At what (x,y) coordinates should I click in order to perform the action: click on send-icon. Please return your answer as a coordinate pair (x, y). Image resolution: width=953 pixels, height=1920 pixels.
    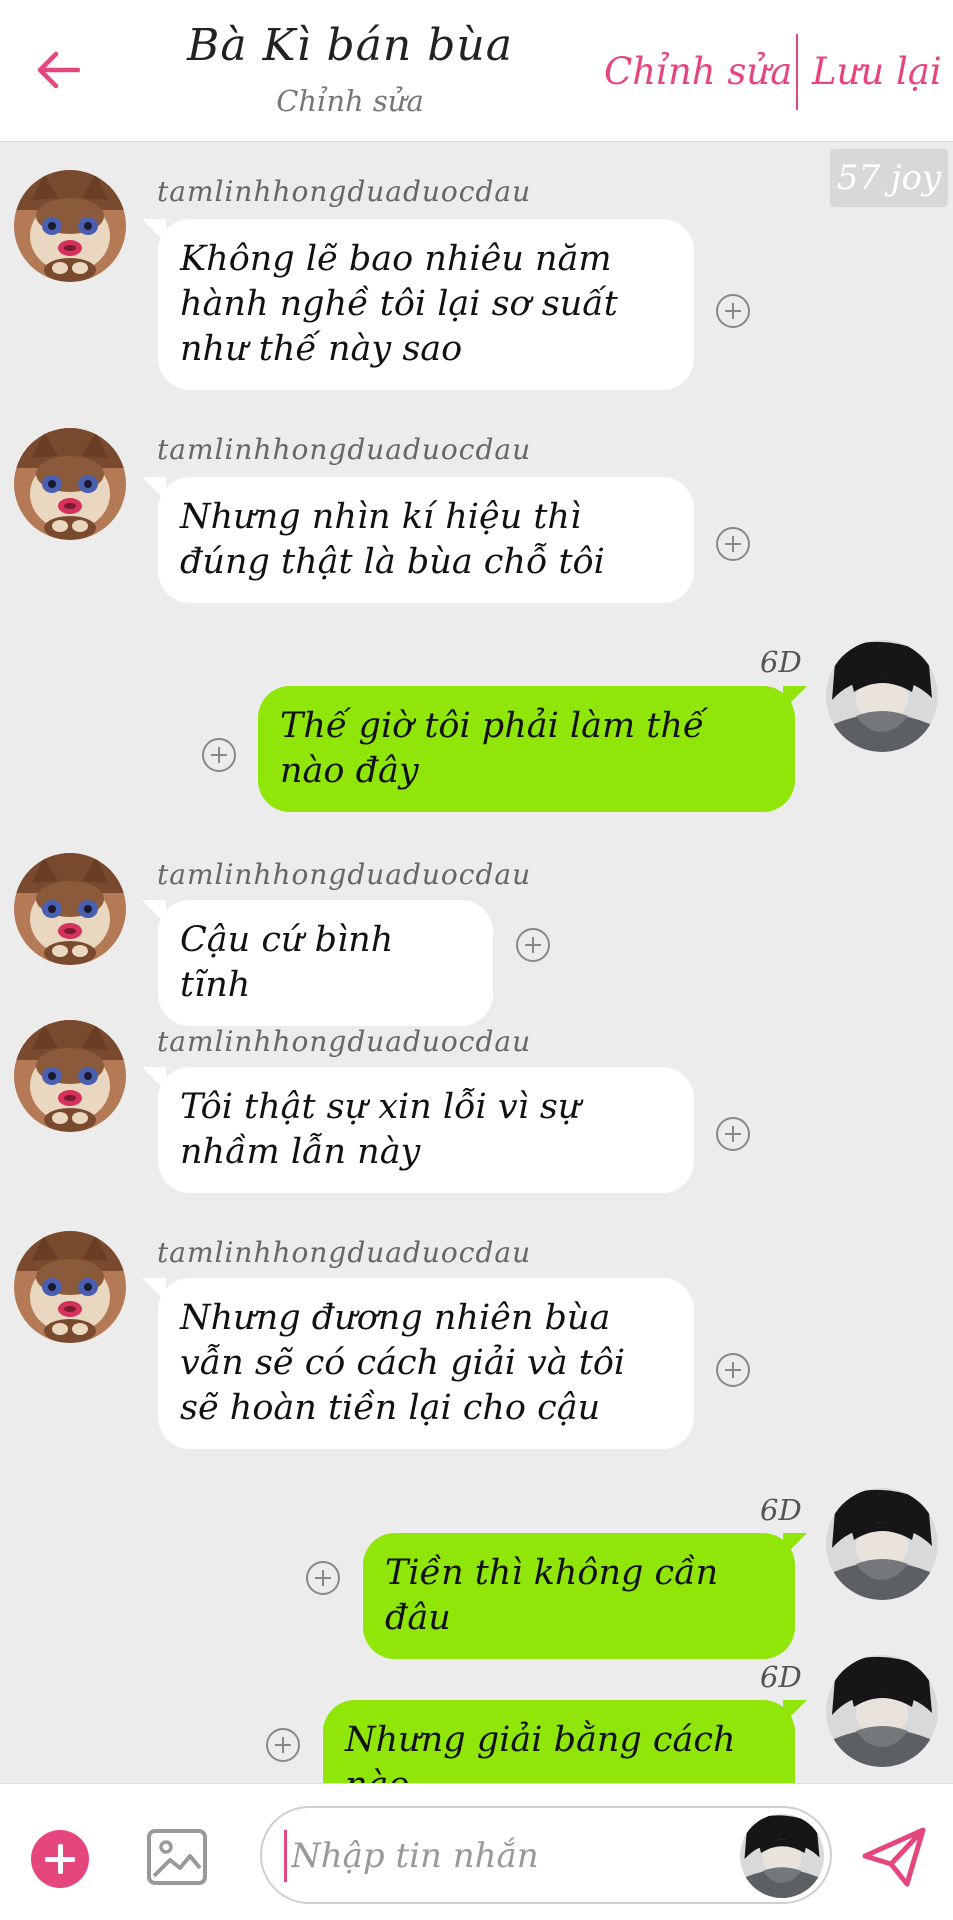
    Looking at the image, I should click on (894, 1857).